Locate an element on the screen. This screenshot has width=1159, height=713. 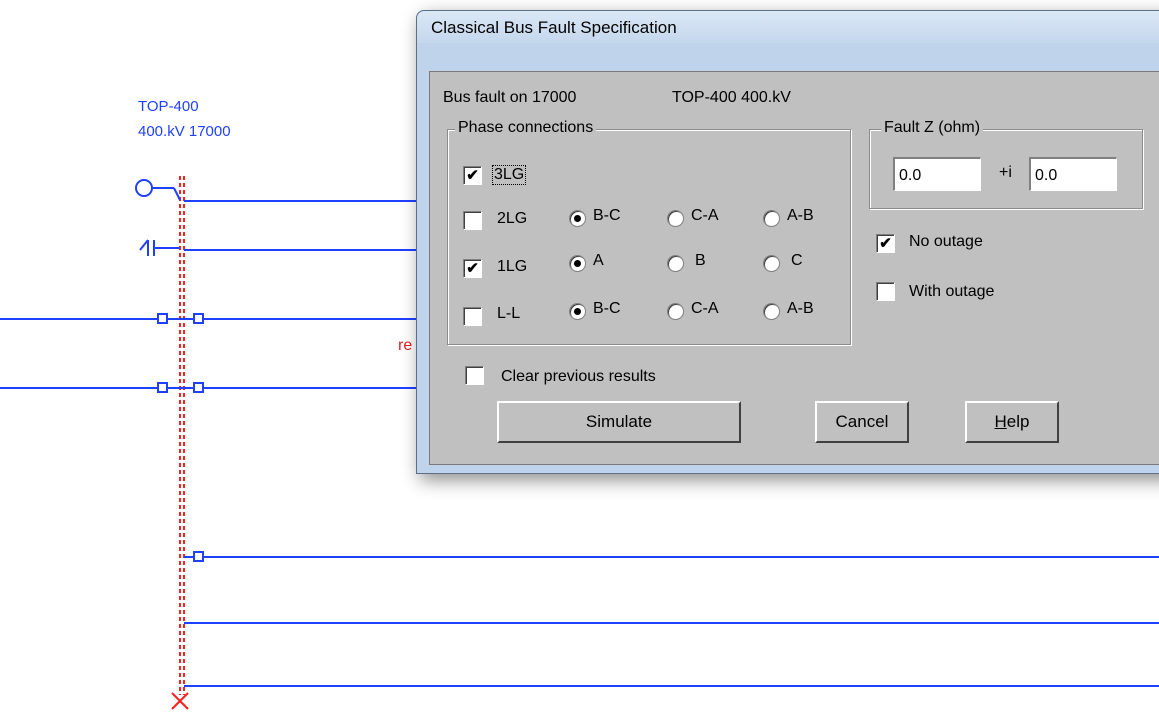
ll-label: L-L is located at coordinates (508, 314).